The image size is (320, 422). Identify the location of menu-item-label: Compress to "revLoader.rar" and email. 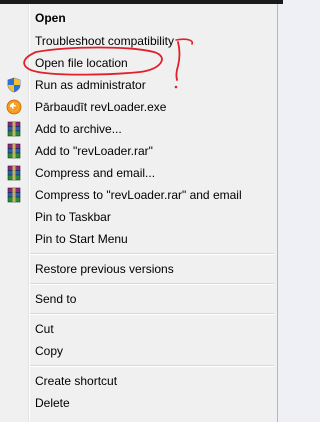
(138, 195).